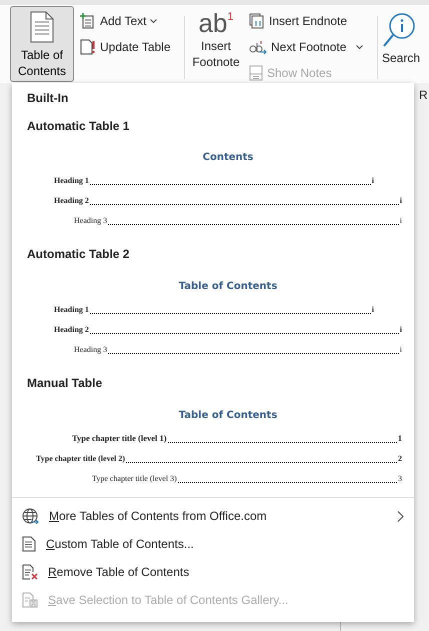 Image resolution: width=429 pixels, height=631 pixels. Describe the element at coordinates (81, 458) in the screenshot. I see `preview-entry: Type chapter title (level 2)` at that location.